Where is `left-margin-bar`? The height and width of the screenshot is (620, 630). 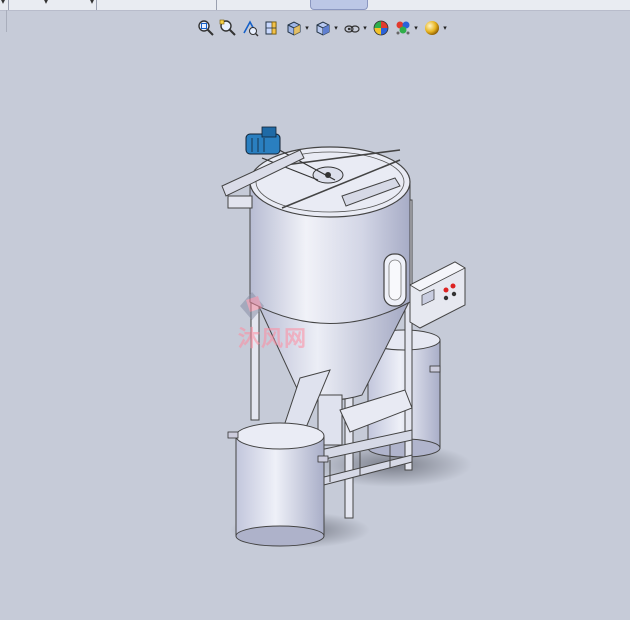 left-margin-bar is located at coordinates (3, 21).